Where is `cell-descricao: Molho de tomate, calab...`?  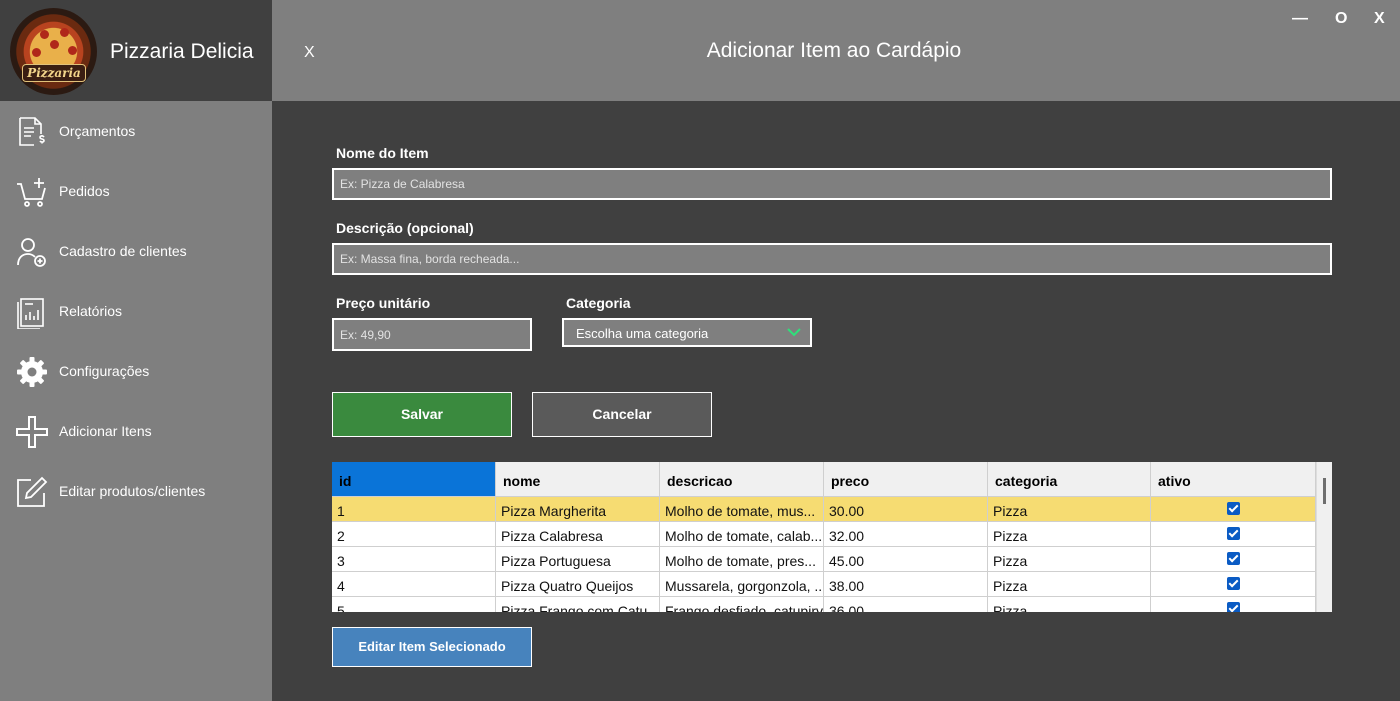
cell-descricao: Molho de tomate, calab... is located at coordinates (742, 534).